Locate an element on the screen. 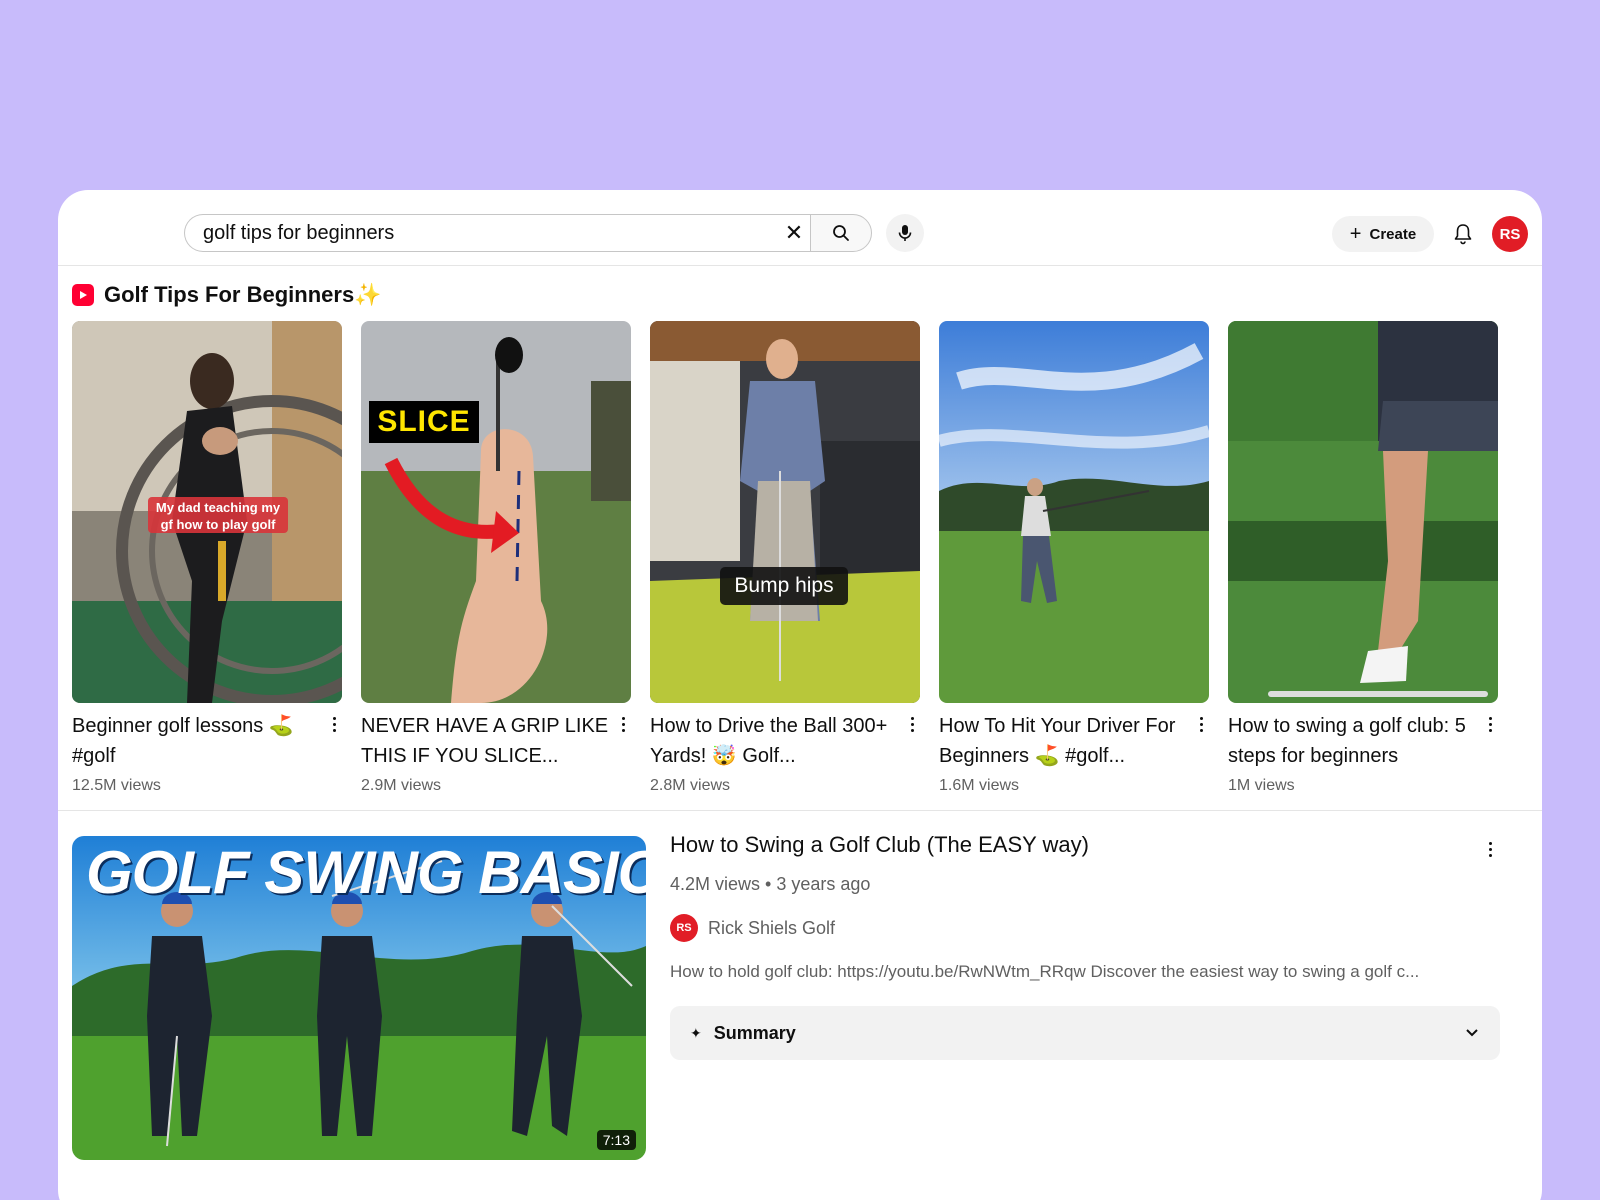  thumbnail-overlay-text: SLICE is located at coordinates (424, 421).